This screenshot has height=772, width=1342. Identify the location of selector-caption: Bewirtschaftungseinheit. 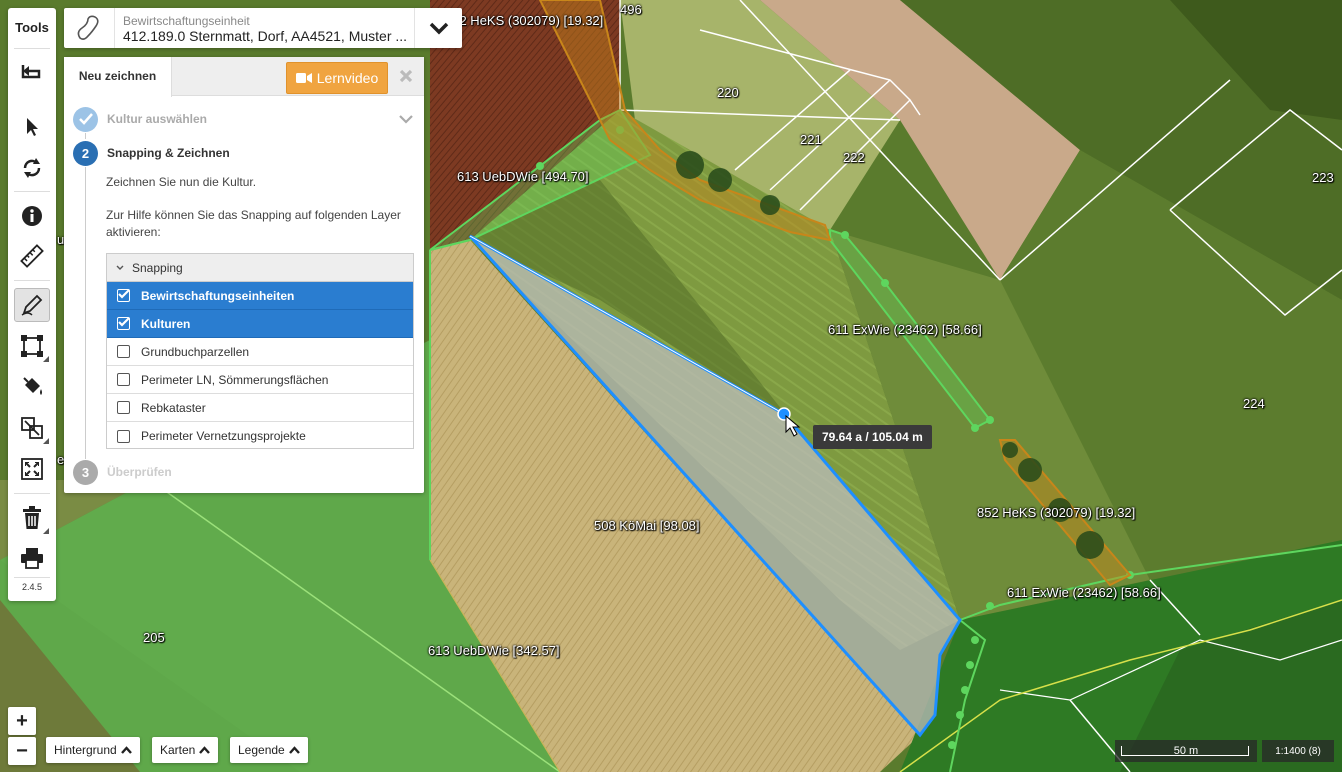
(186, 21).